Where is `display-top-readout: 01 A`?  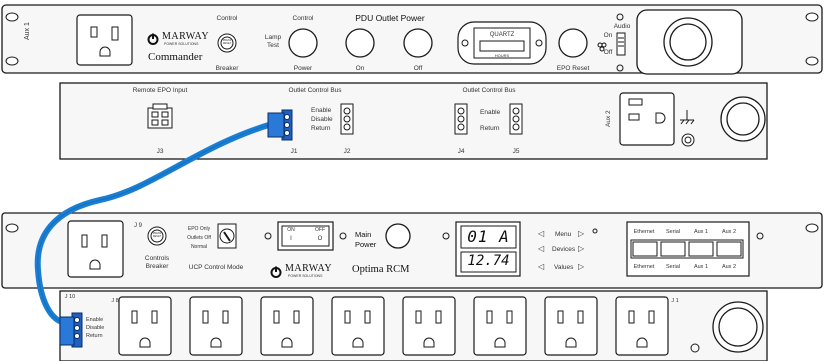
display-top-readout: 01 A is located at coordinates (488, 236).